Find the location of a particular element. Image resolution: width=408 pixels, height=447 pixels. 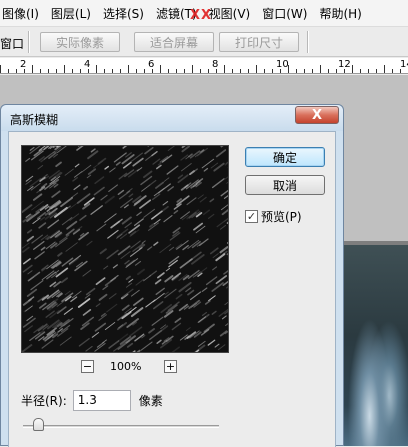

zoom-in-button: + is located at coordinates (170, 366).